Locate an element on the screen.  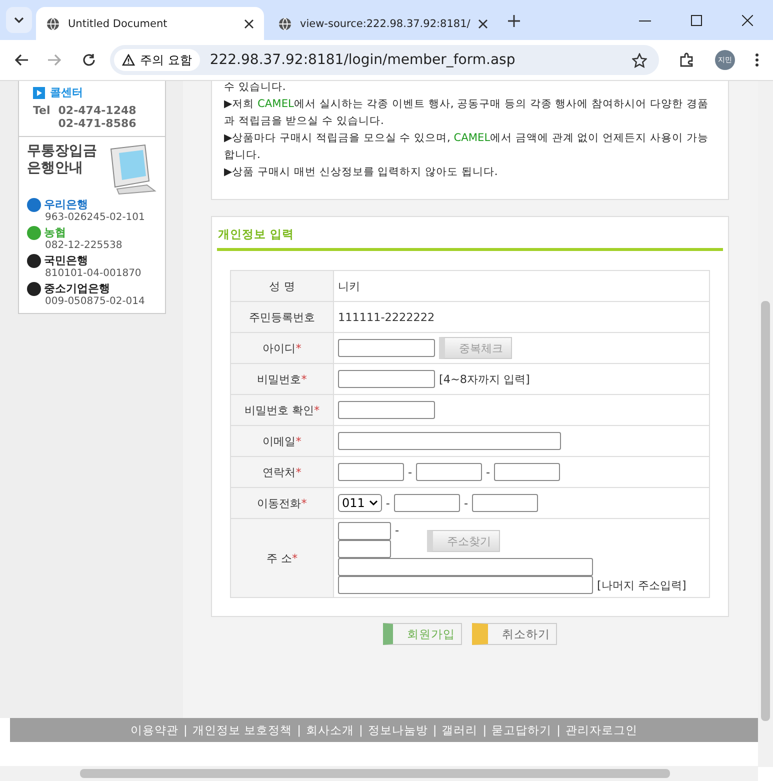
phone-number: 02-471-8586 is located at coordinates (97, 123).